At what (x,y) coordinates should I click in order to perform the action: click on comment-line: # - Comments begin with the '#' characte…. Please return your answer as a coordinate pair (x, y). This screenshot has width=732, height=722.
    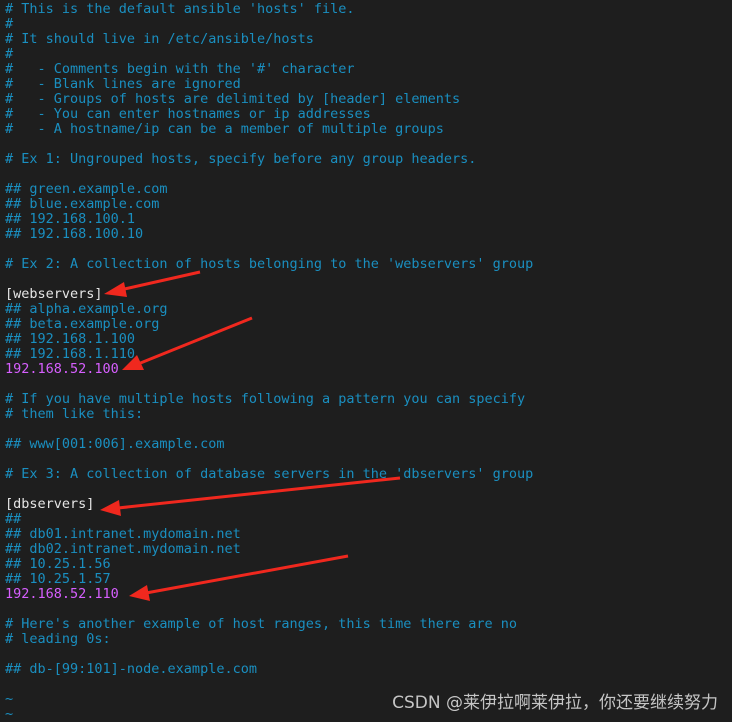
    Looking at the image, I should click on (180, 69).